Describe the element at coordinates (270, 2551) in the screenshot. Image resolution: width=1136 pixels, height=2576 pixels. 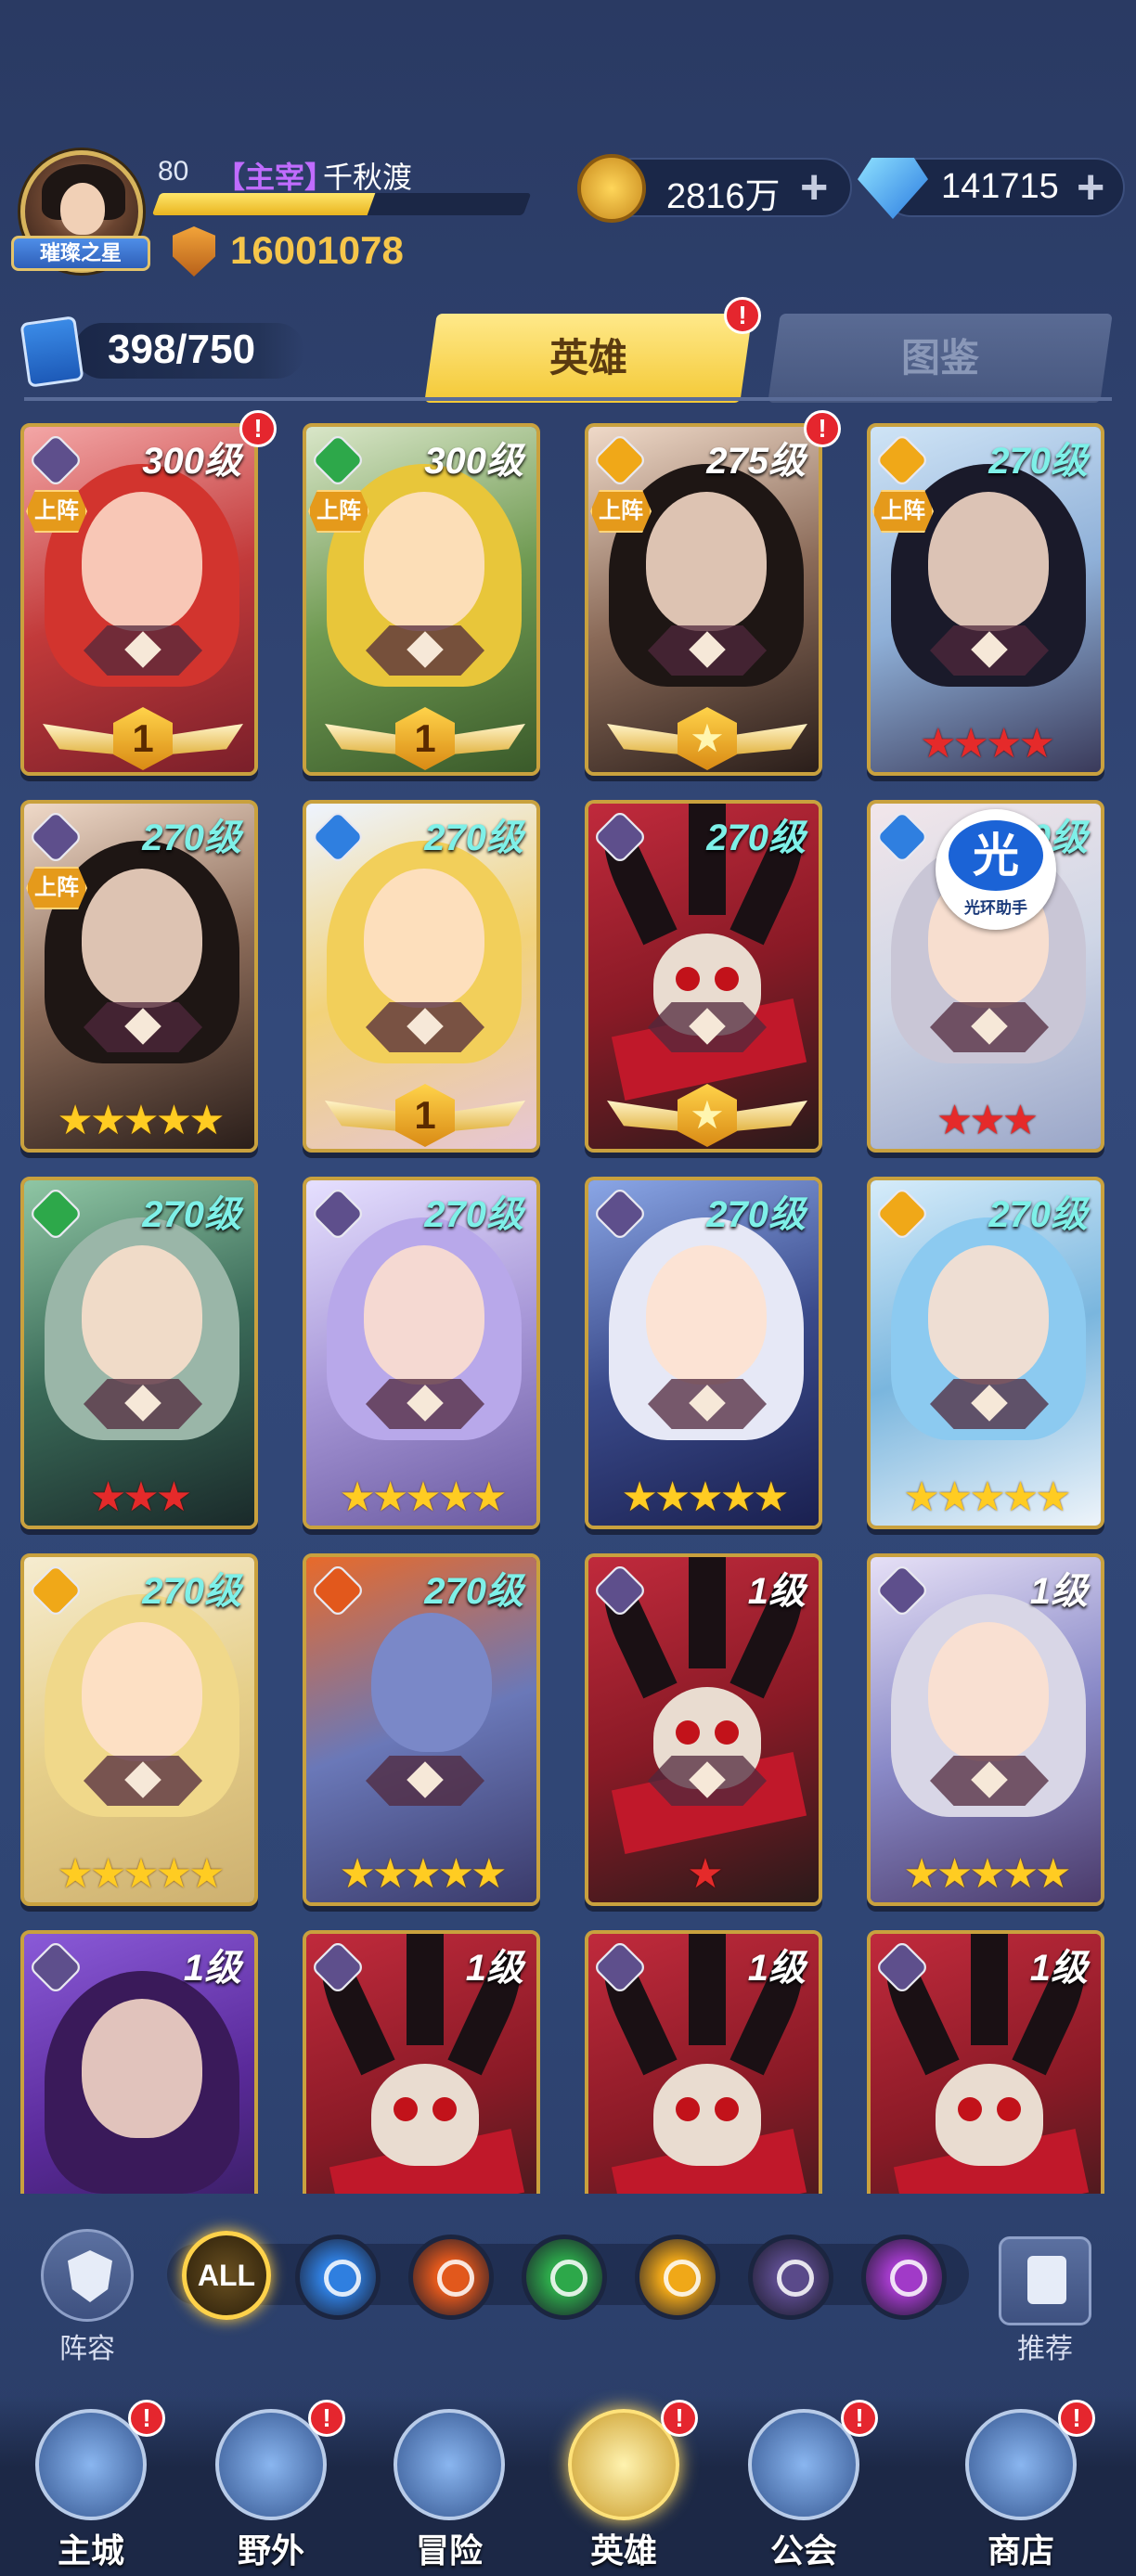
I see `nav-label: 野外` at that location.